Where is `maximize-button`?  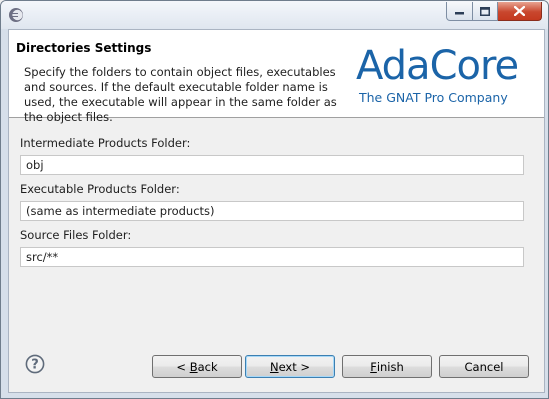 maximize-button is located at coordinates (485, 11).